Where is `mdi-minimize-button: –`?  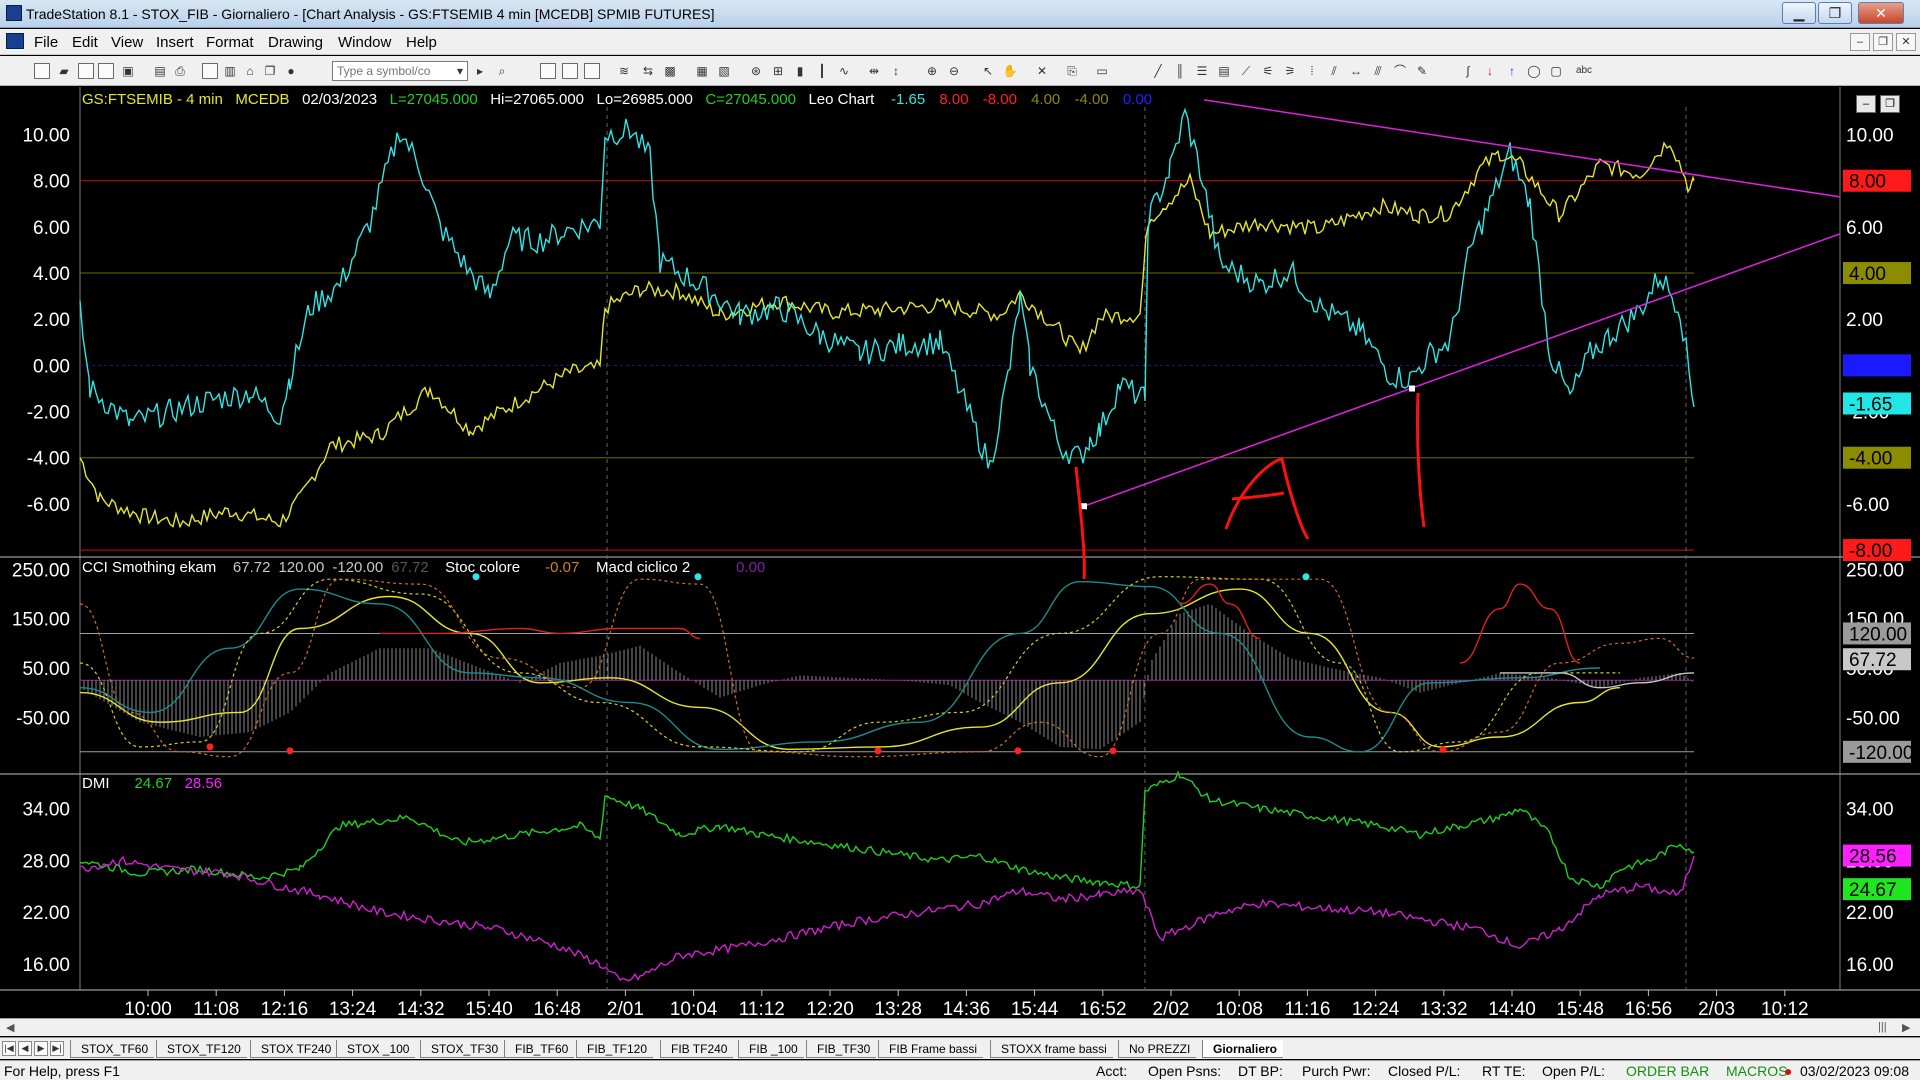
mdi-minimize-button: – is located at coordinates (1860, 42).